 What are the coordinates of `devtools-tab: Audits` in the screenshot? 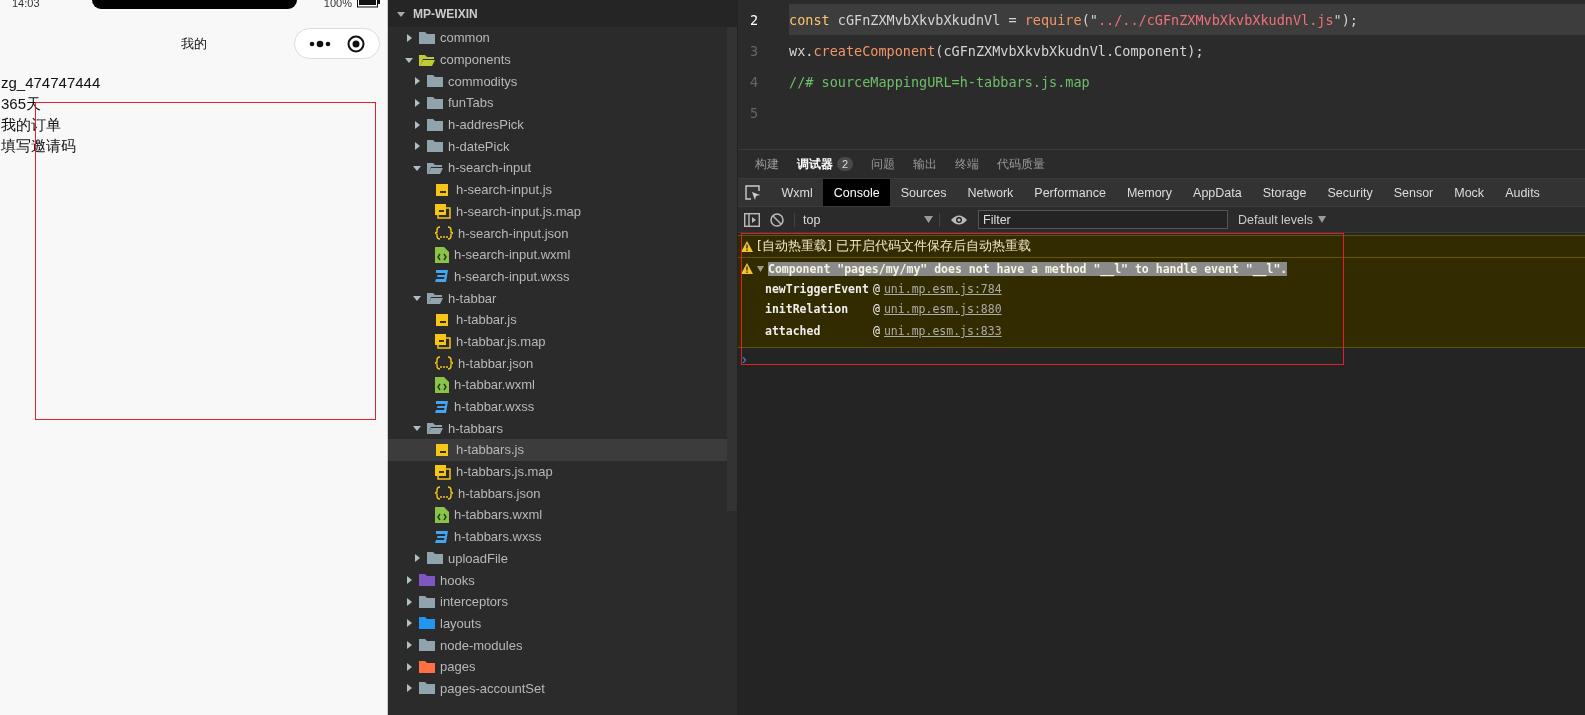 It's located at (1522, 192).